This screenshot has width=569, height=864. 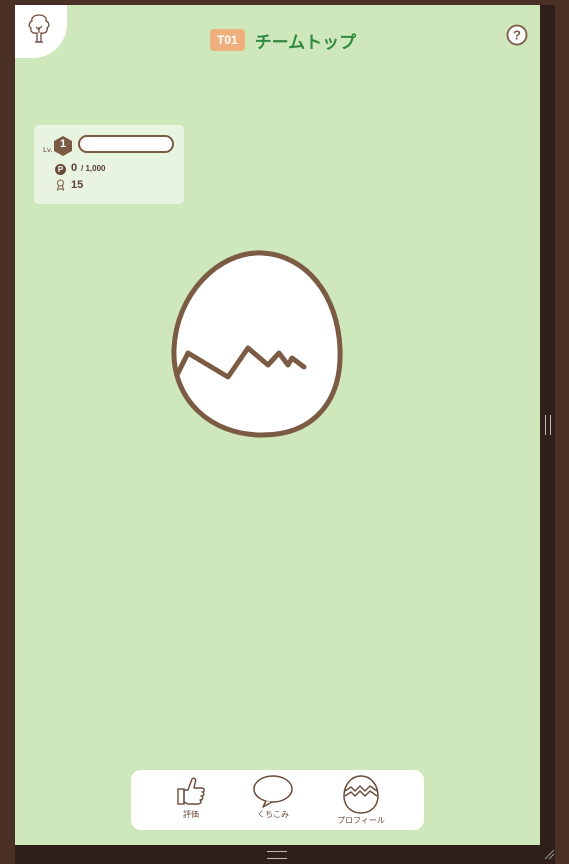 What do you see at coordinates (260, 345) in the screenshot?
I see `egg-character-icon` at bounding box center [260, 345].